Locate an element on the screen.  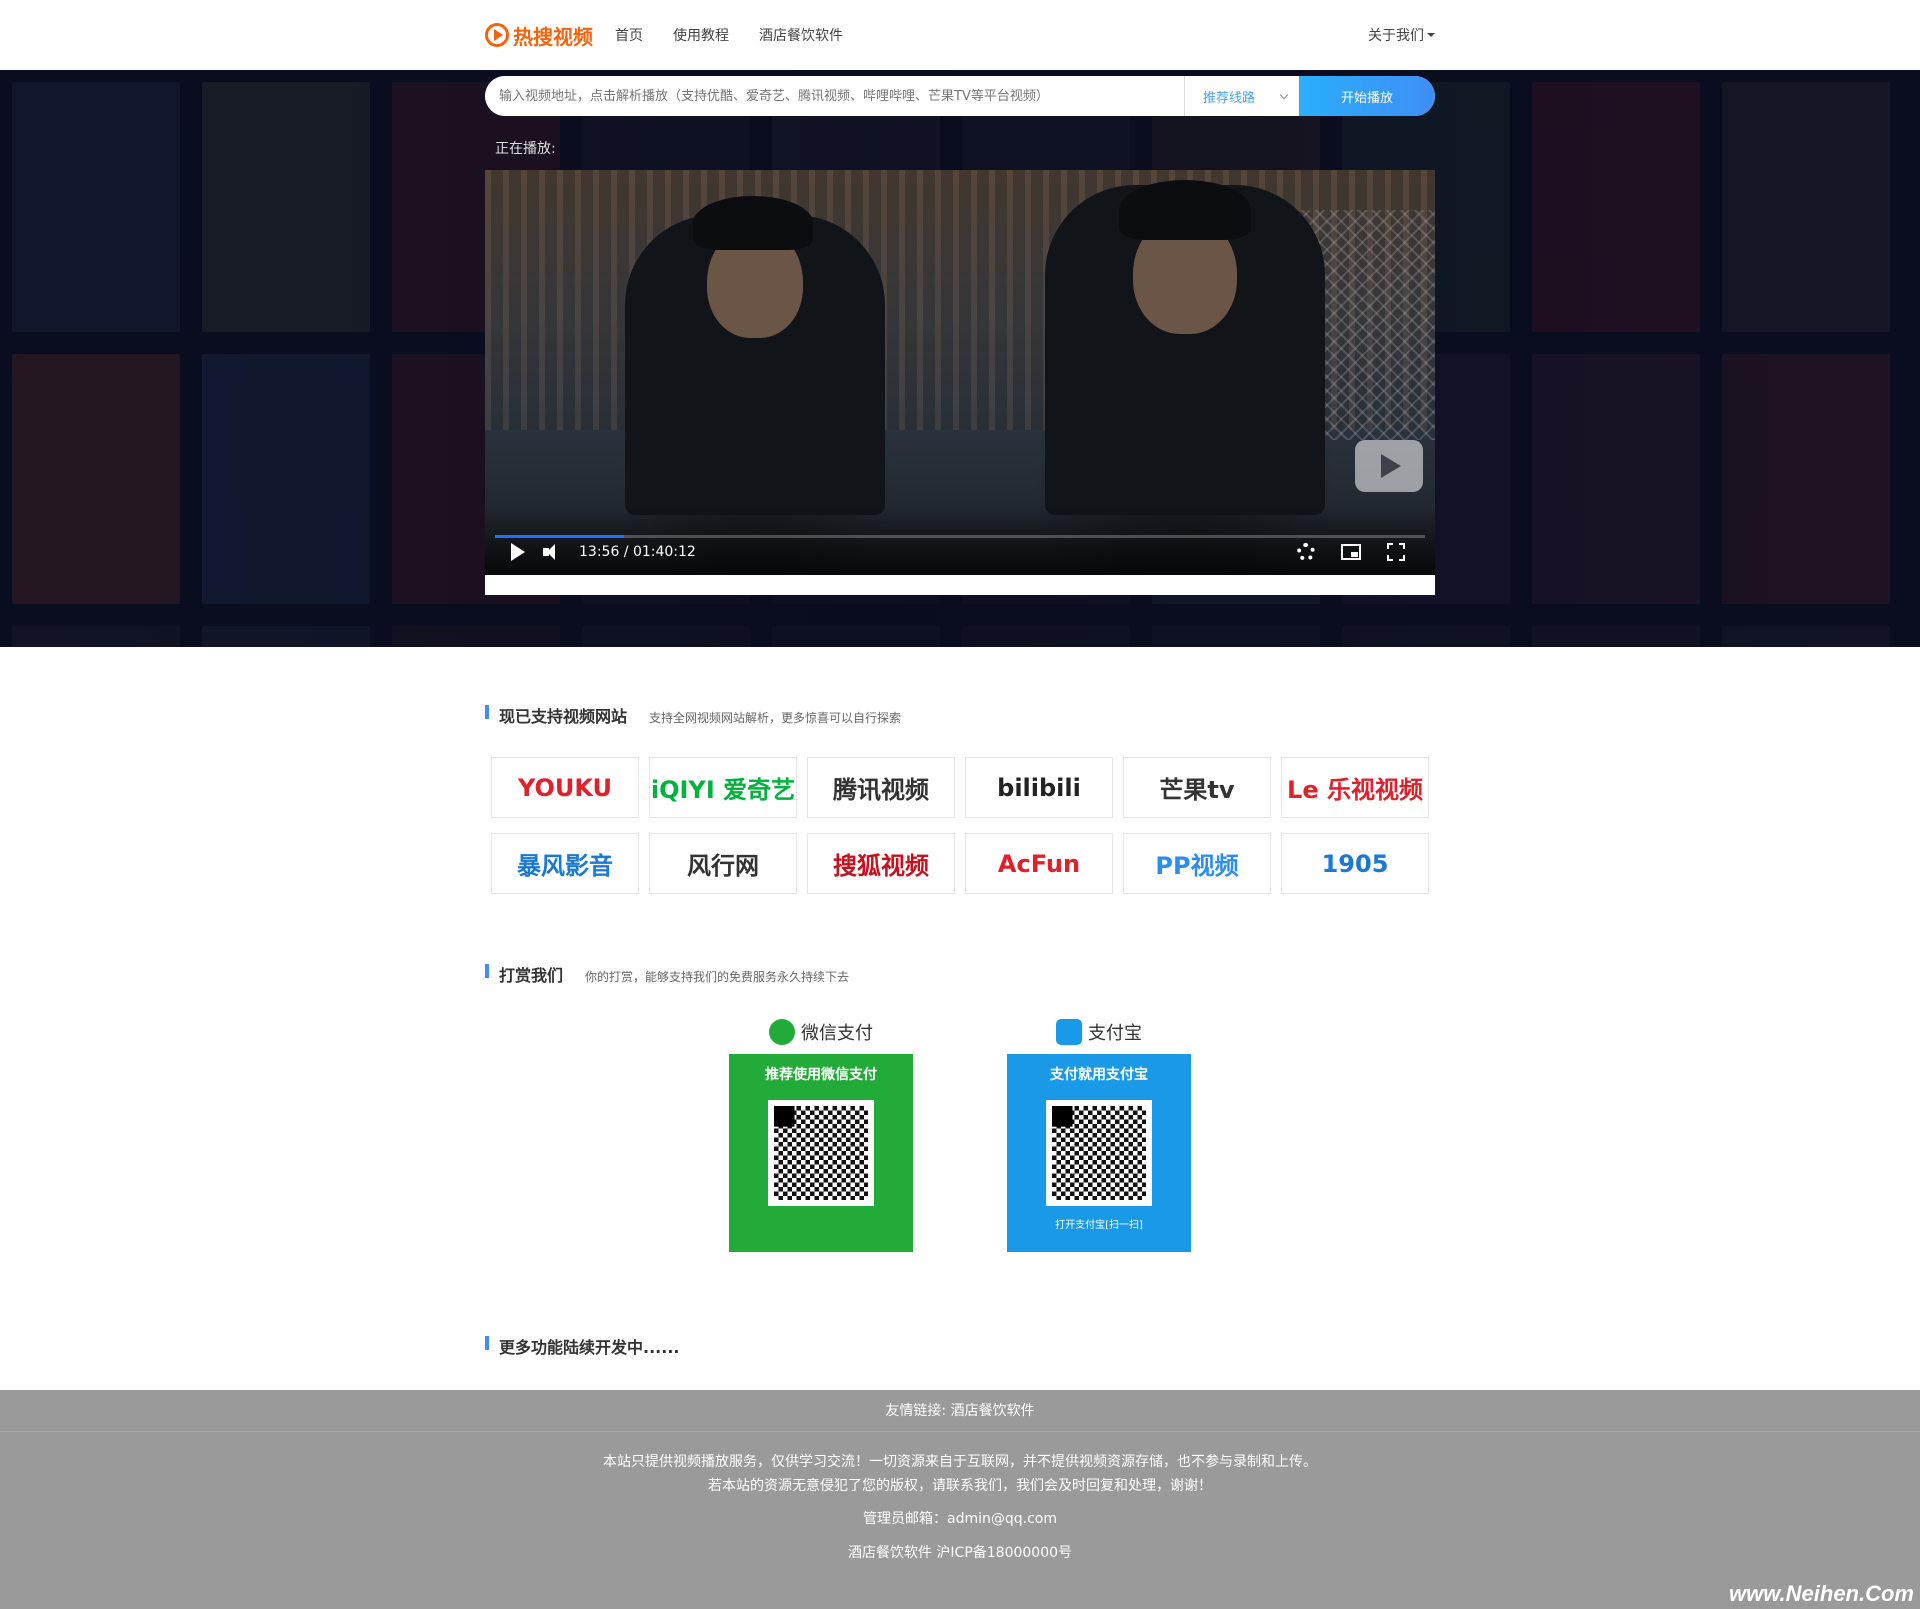
site-logo-tile: iQIYI 爱奇艺 is located at coordinates (723, 787).